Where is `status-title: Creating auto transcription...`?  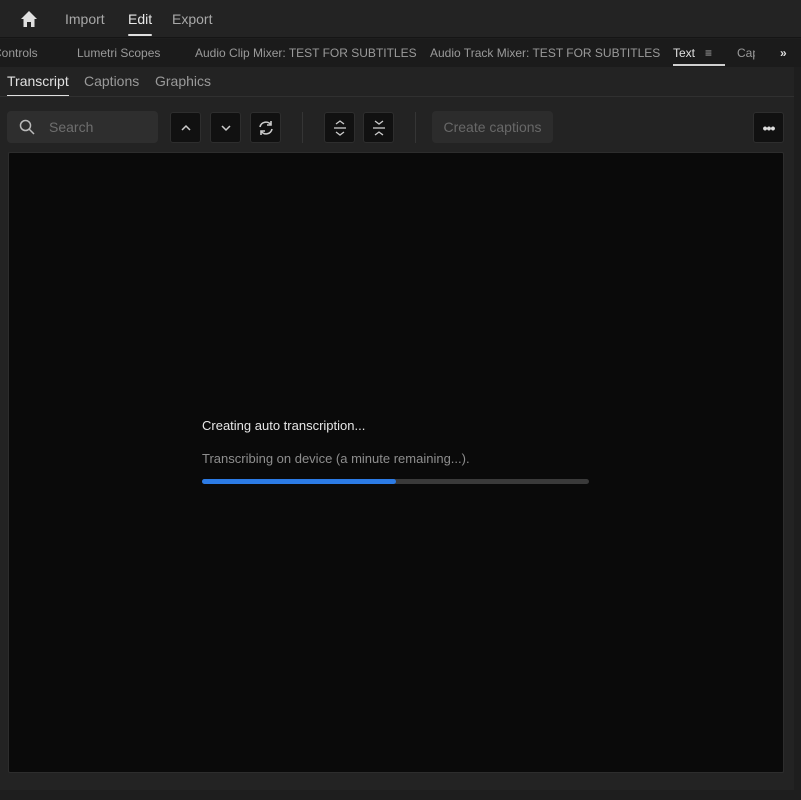 status-title: Creating auto transcription... is located at coordinates (284, 425).